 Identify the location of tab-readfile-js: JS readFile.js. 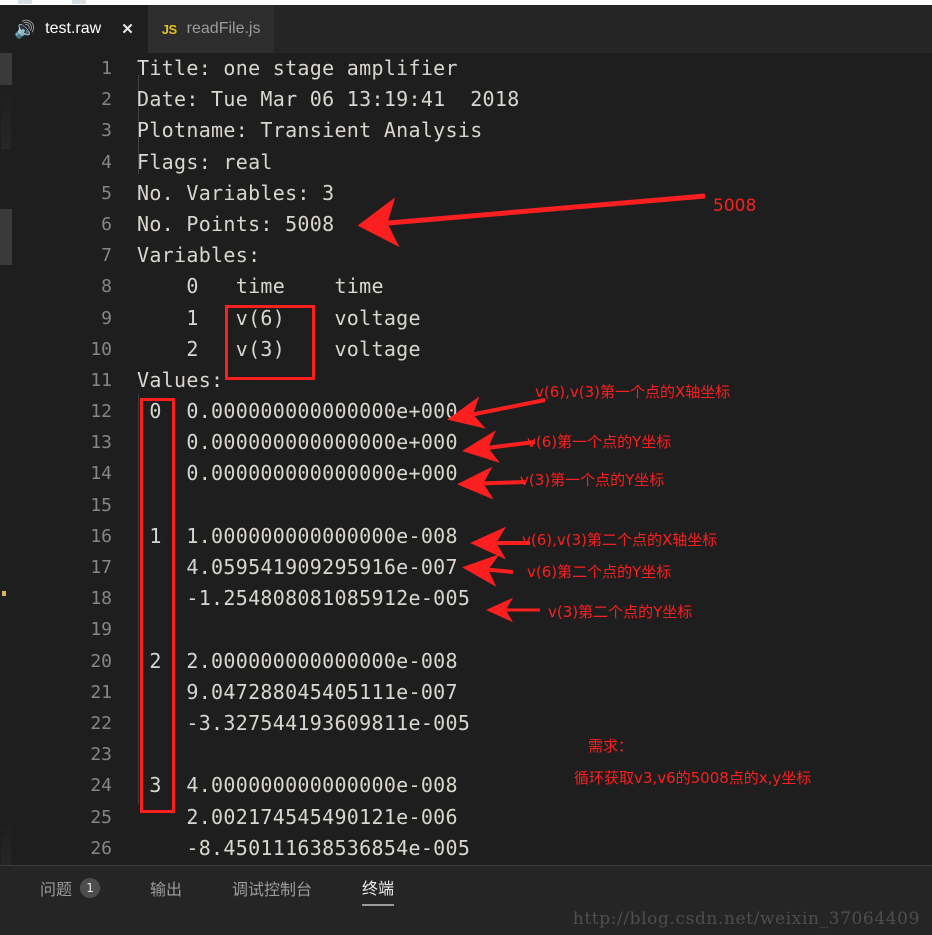
(211, 29).